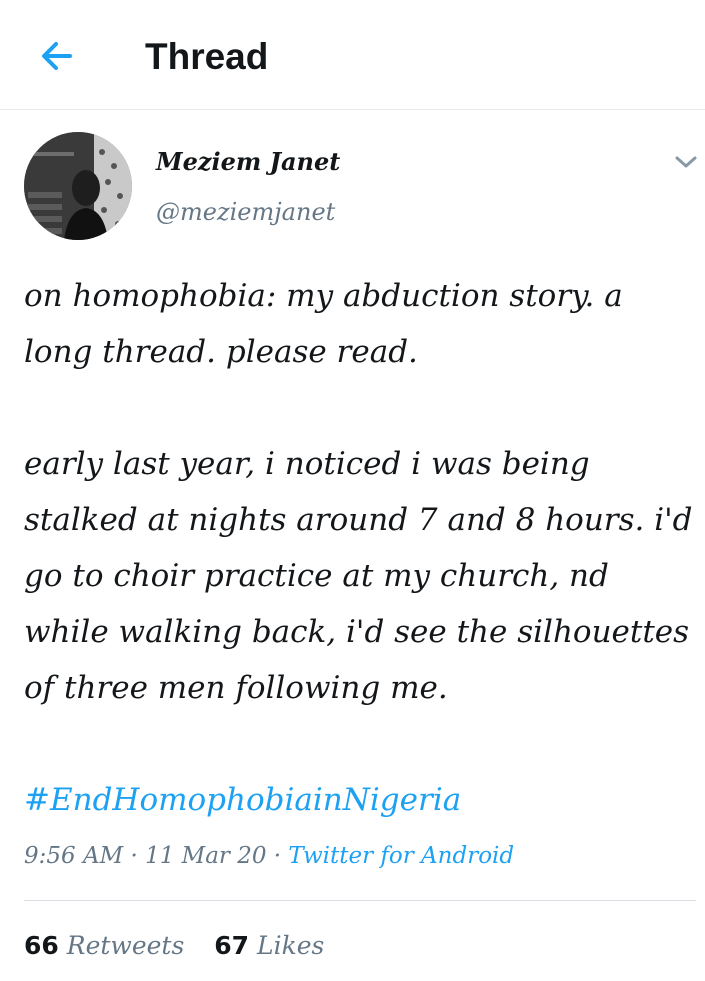 This screenshot has width=705, height=981. I want to click on chevron-down-icon, so click(686, 162).